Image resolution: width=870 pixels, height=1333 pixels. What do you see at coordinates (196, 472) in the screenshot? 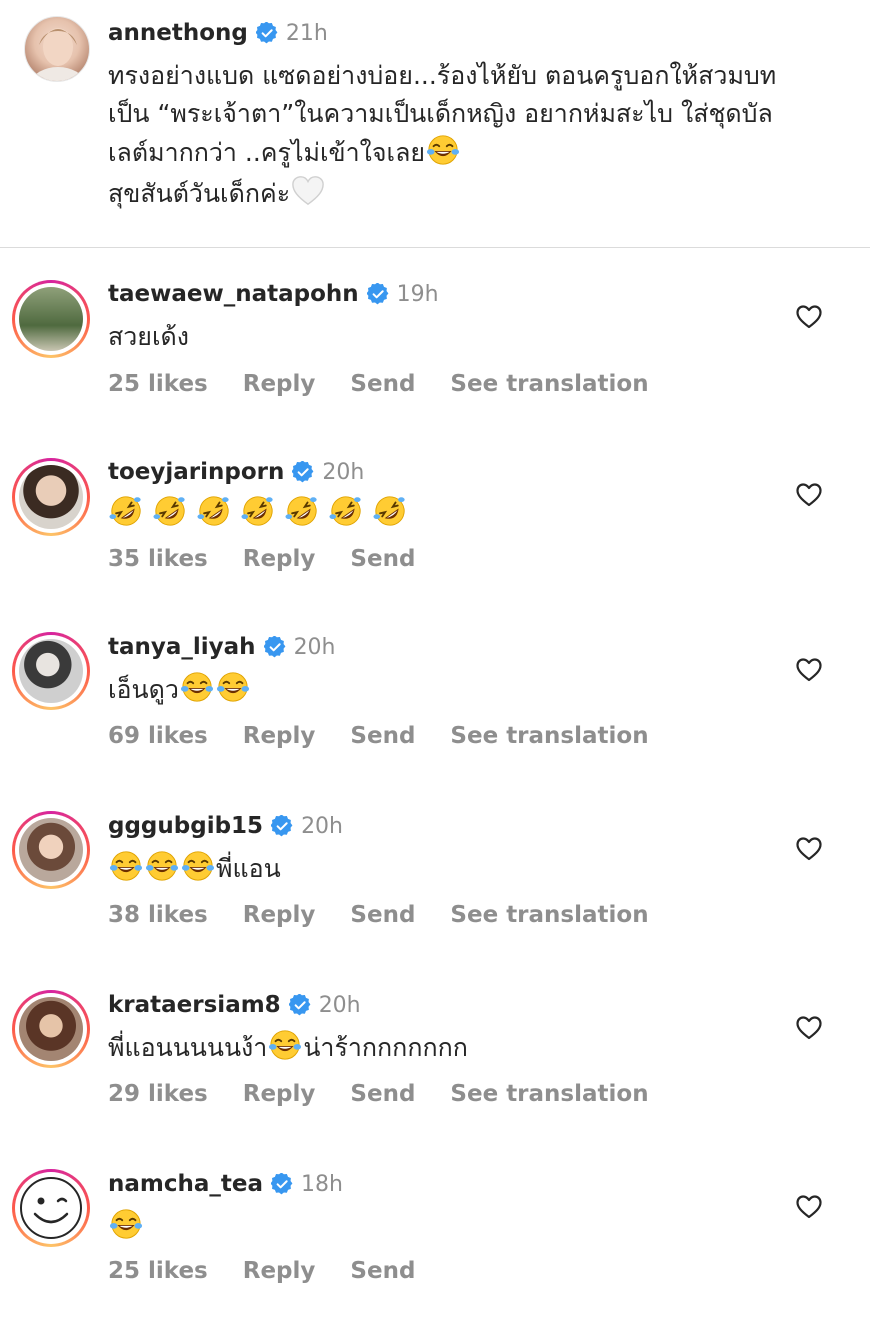
I see `username: toeyjarinporn` at bounding box center [196, 472].